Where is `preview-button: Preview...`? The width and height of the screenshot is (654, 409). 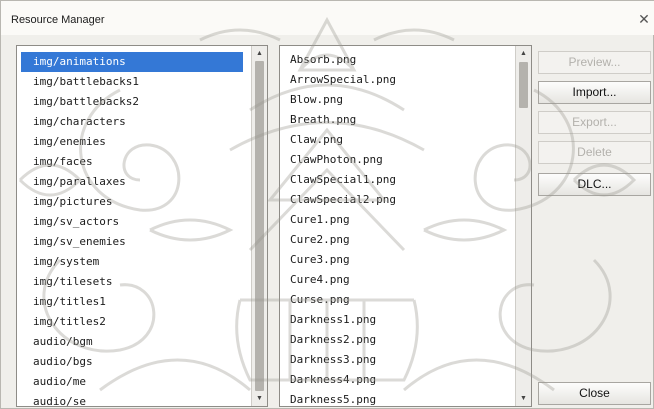 preview-button: Preview... is located at coordinates (594, 62).